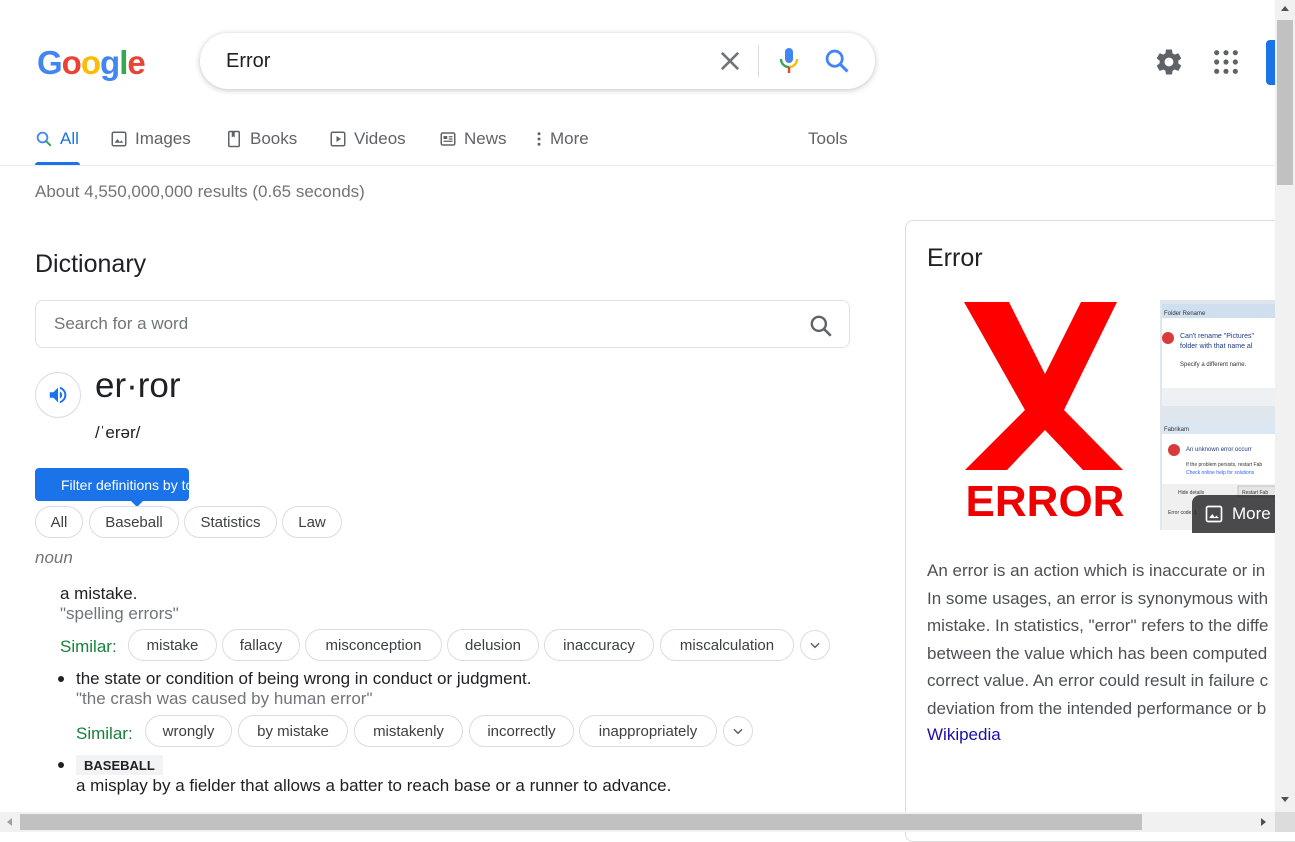  Describe the element at coordinates (1285, 102) in the screenshot. I see `vertical-scrollbar-thumb` at that location.